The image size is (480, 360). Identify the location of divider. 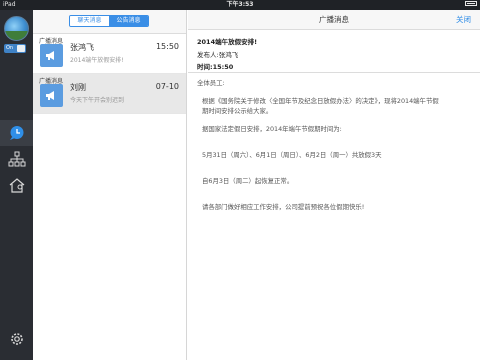
(334, 72).